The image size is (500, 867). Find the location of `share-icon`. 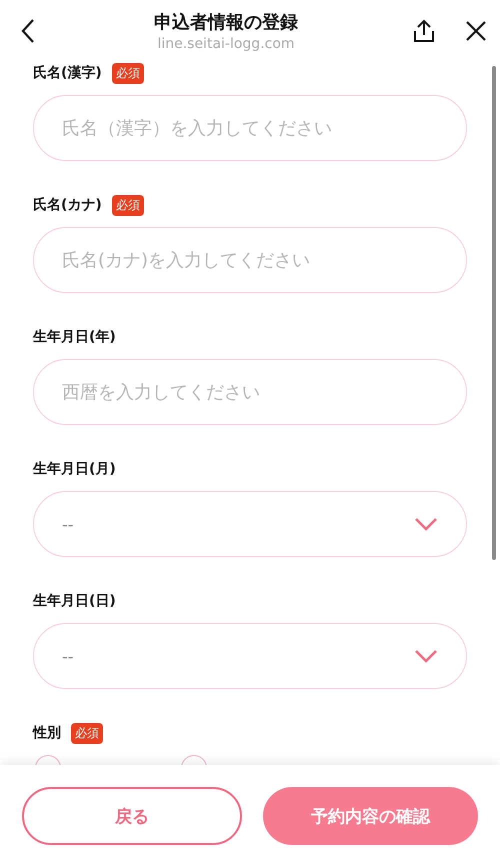

share-icon is located at coordinates (424, 31).